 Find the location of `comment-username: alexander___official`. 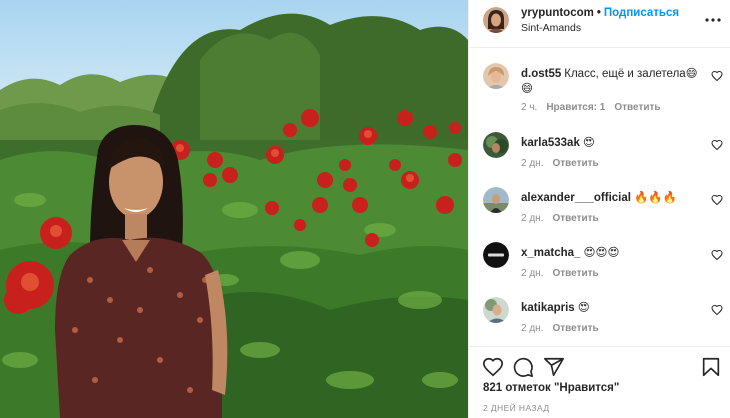

comment-username: alexander___official is located at coordinates (576, 198).